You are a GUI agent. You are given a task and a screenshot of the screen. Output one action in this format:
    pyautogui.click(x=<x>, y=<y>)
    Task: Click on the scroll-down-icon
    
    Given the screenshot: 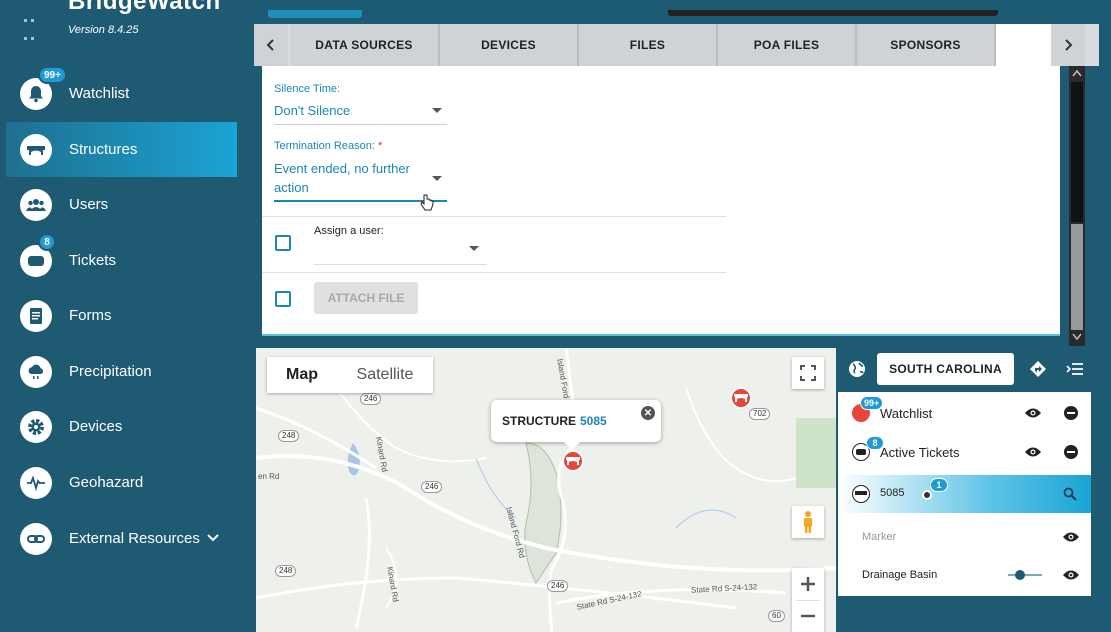 What is the action you would take?
    pyautogui.click(x=1077, y=337)
    